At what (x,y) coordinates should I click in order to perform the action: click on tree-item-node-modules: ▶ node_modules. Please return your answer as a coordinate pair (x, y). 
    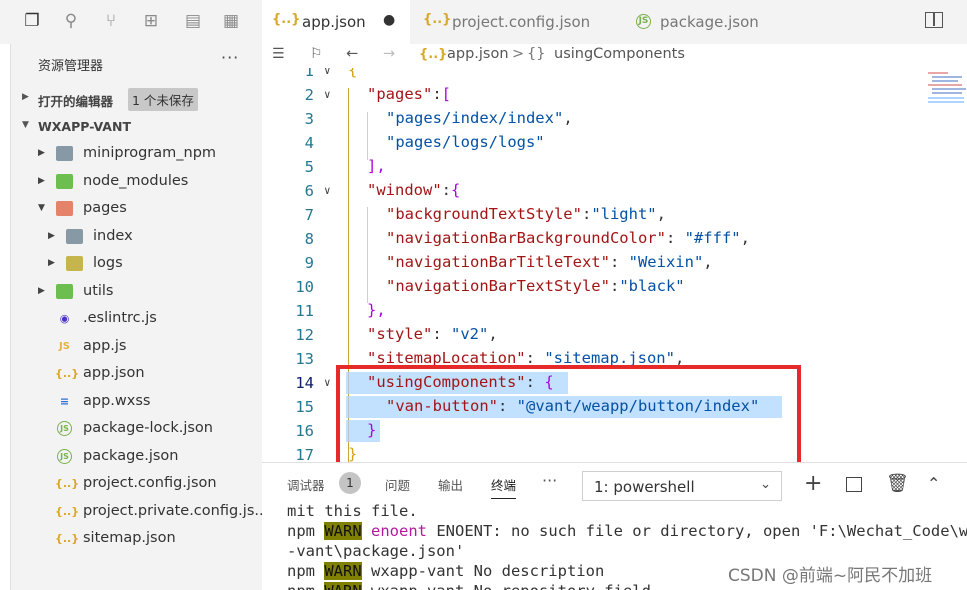
    Looking at the image, I should click on (137, 182).